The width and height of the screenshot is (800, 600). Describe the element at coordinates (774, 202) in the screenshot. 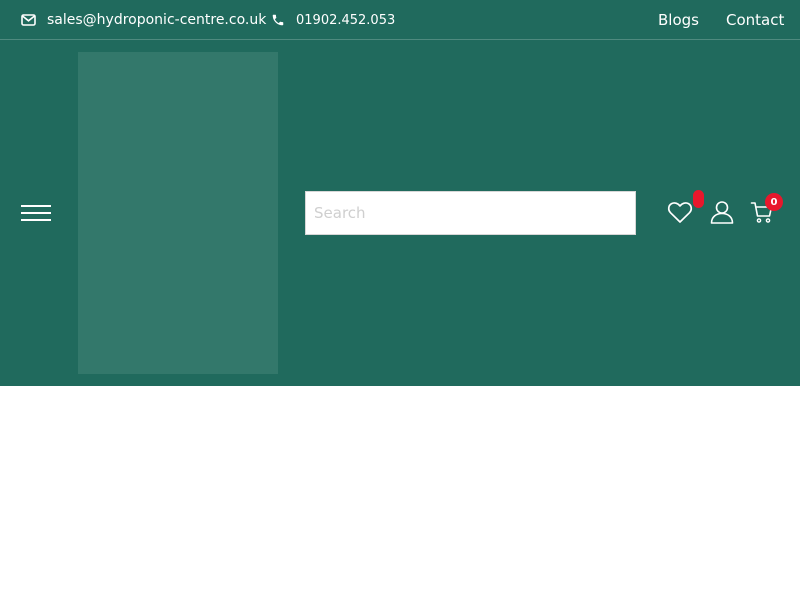

I see `cart-count-badge: 0` at that location.